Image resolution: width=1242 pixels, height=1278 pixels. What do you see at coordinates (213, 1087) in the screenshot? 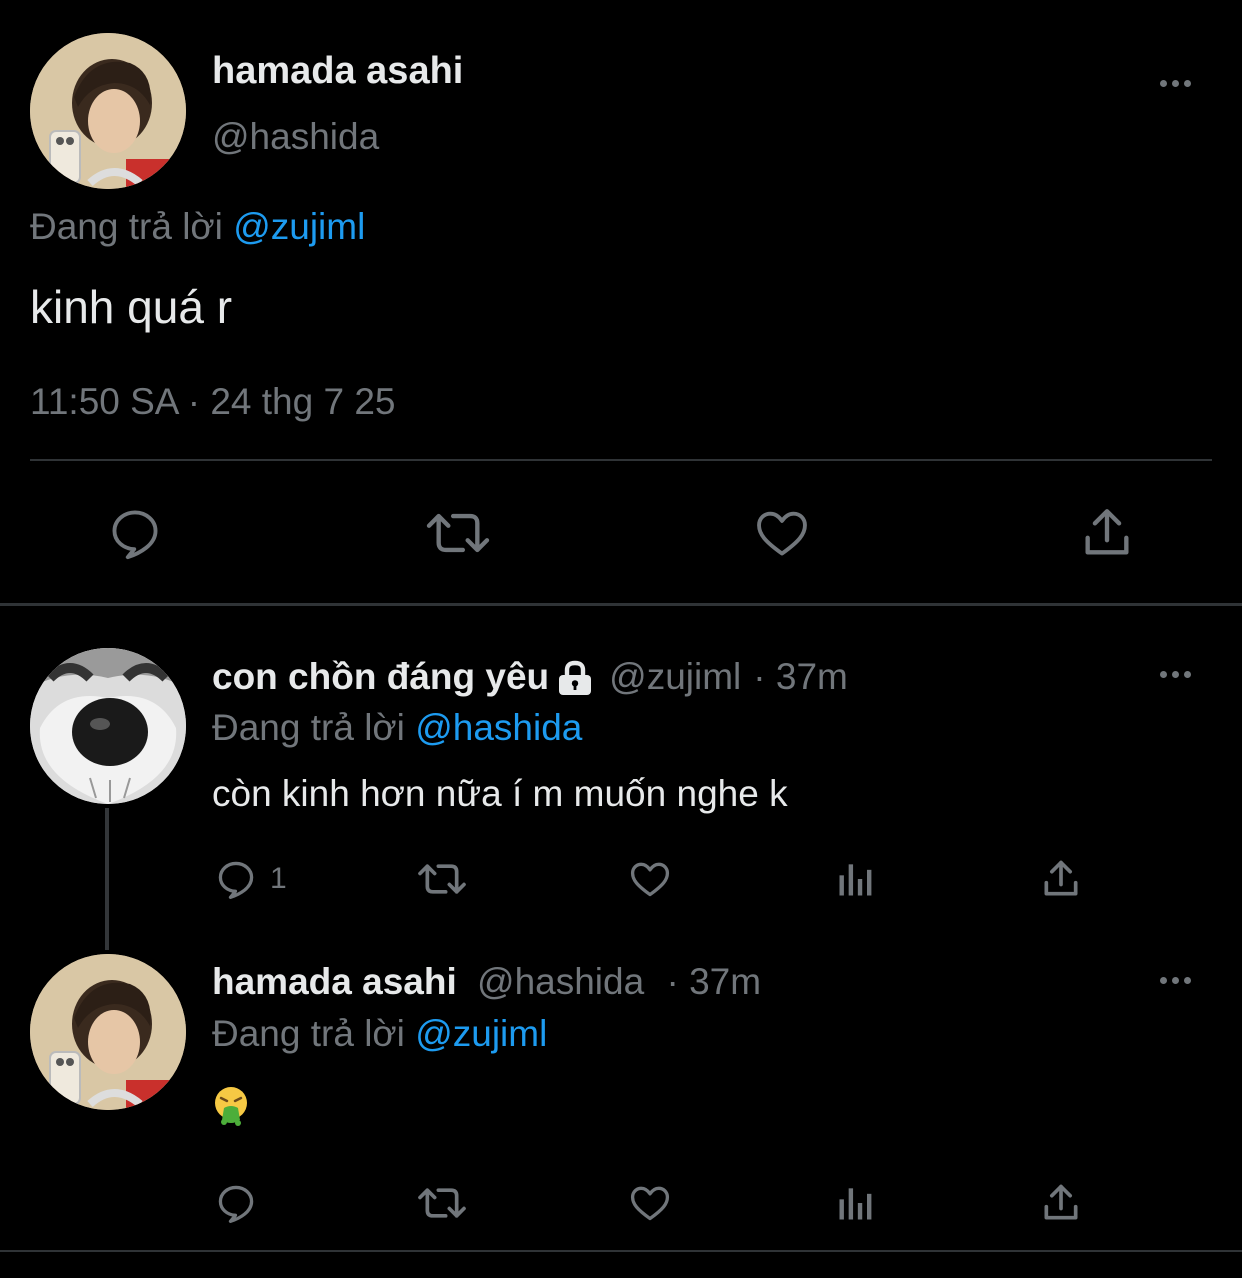
I see `vomit-emoji: 🤮` at bounding box center [213, 1087].